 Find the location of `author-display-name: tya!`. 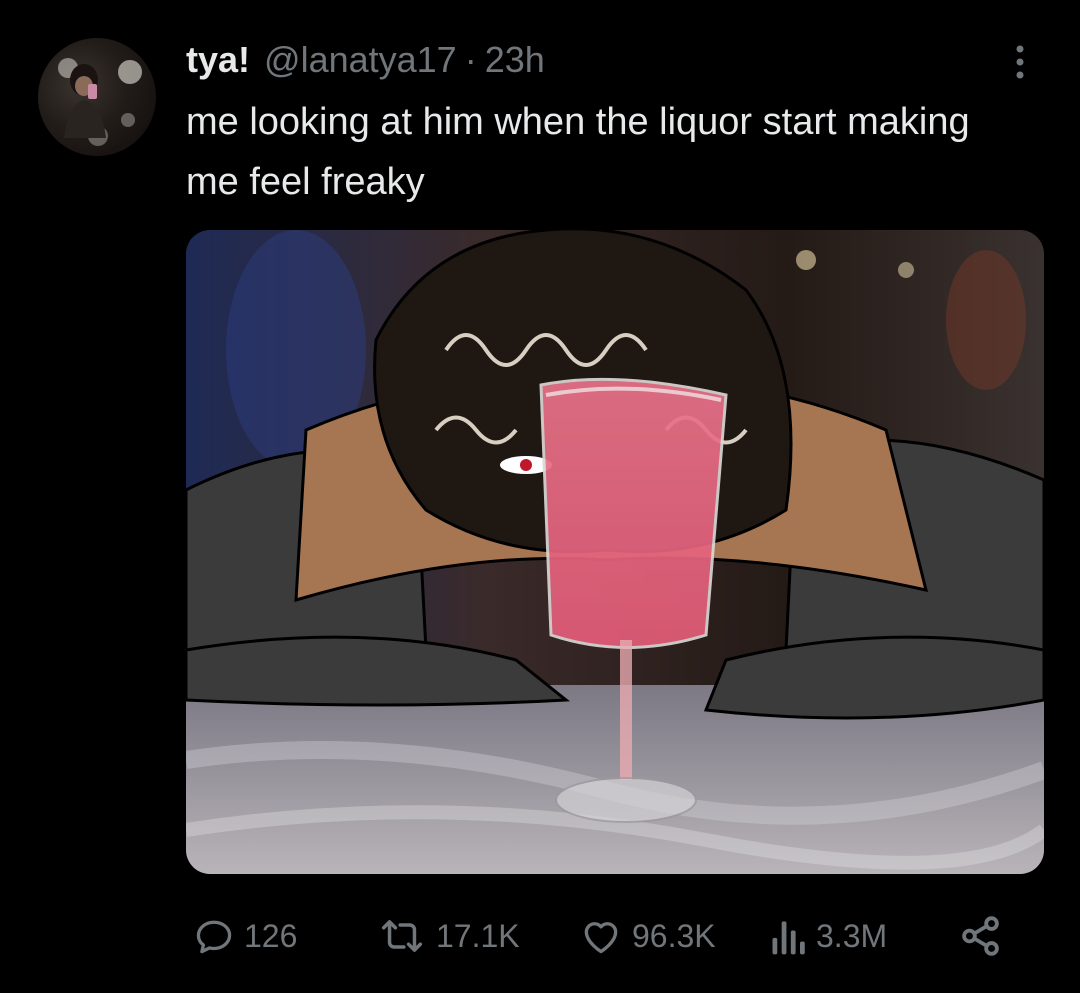

author-display-name: tya! is located at coordinates (218, 60).